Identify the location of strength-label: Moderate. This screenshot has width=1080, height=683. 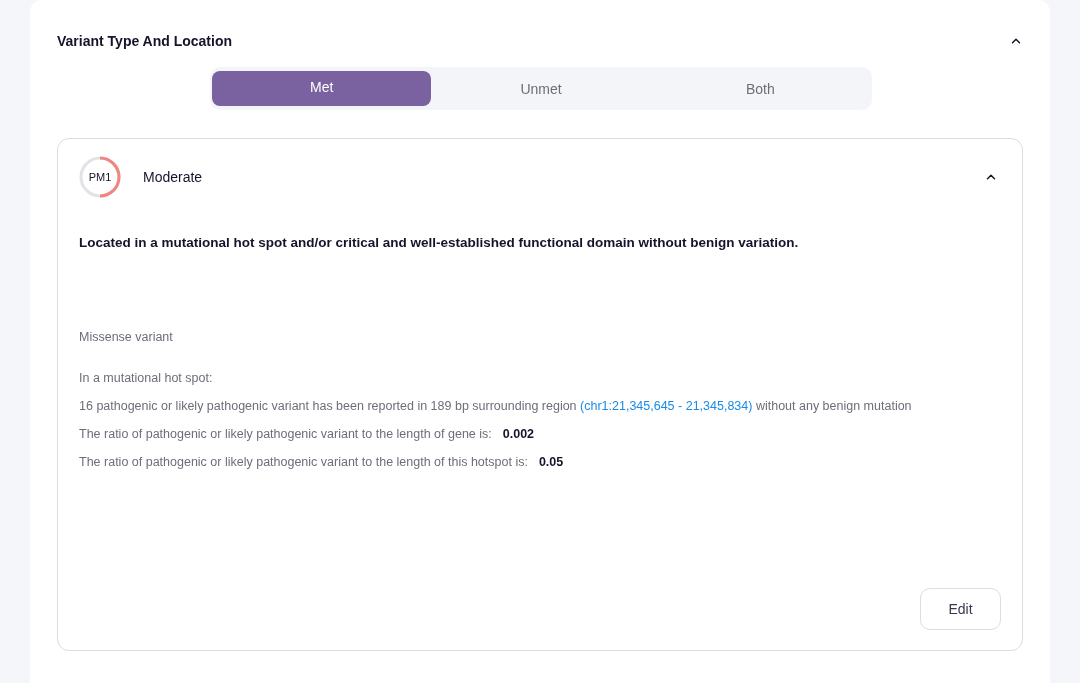
(173, 177).